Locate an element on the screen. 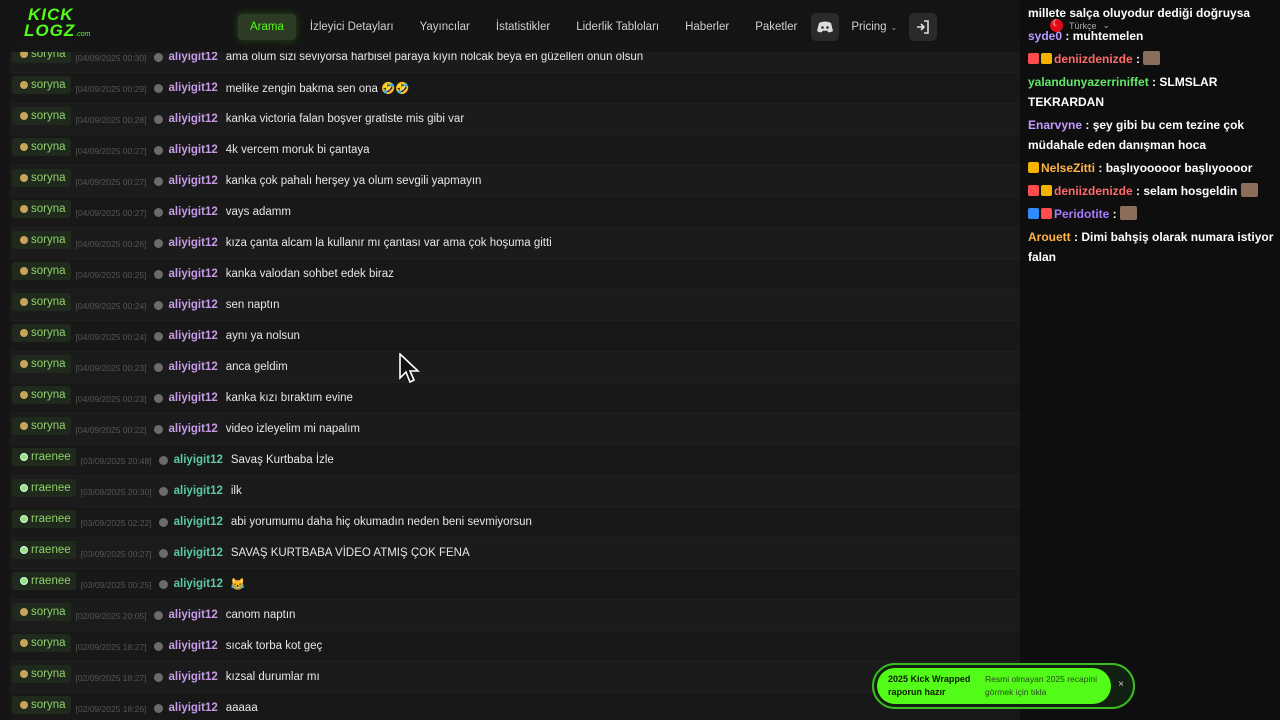 The image size is (1280, 720). chat-emote-icon is located at coordinates (1249, 190).